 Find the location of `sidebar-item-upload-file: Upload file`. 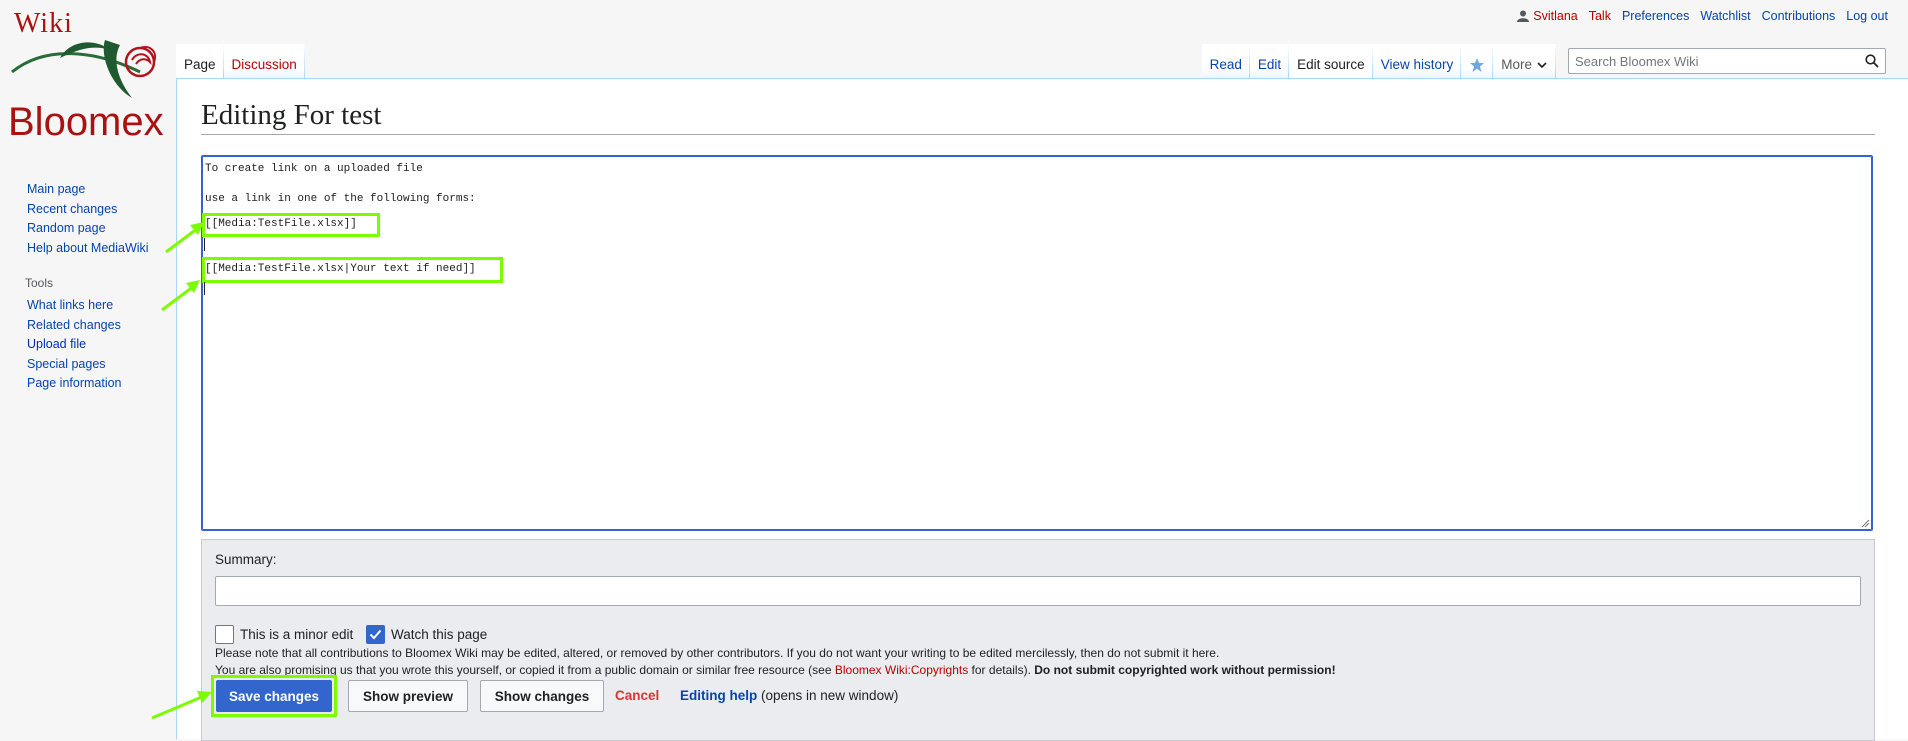

sidebar-item-upload-file: Upload file is located at coordinates (56, 344).